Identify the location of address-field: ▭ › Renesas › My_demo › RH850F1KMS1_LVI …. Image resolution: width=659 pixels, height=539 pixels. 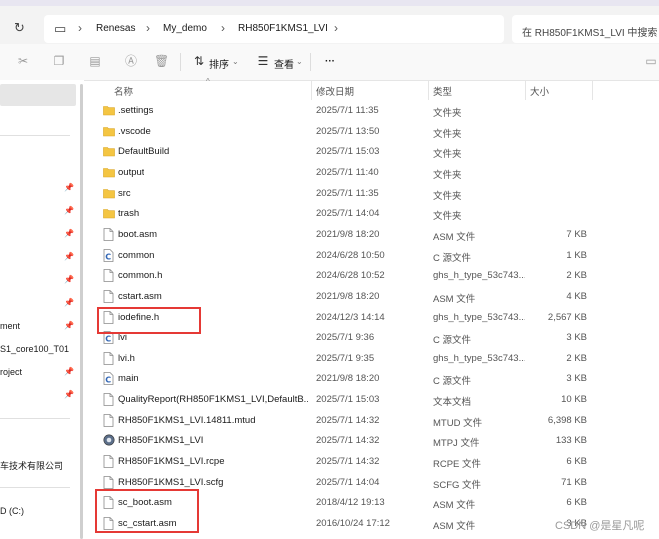
(274, 29).